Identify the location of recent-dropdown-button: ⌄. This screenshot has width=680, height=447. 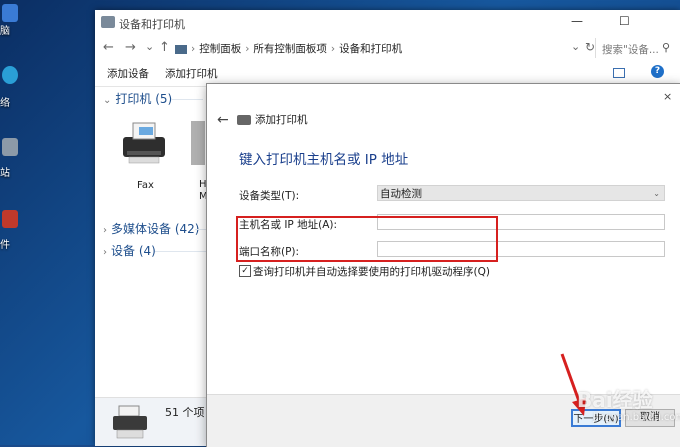
(149, 46).